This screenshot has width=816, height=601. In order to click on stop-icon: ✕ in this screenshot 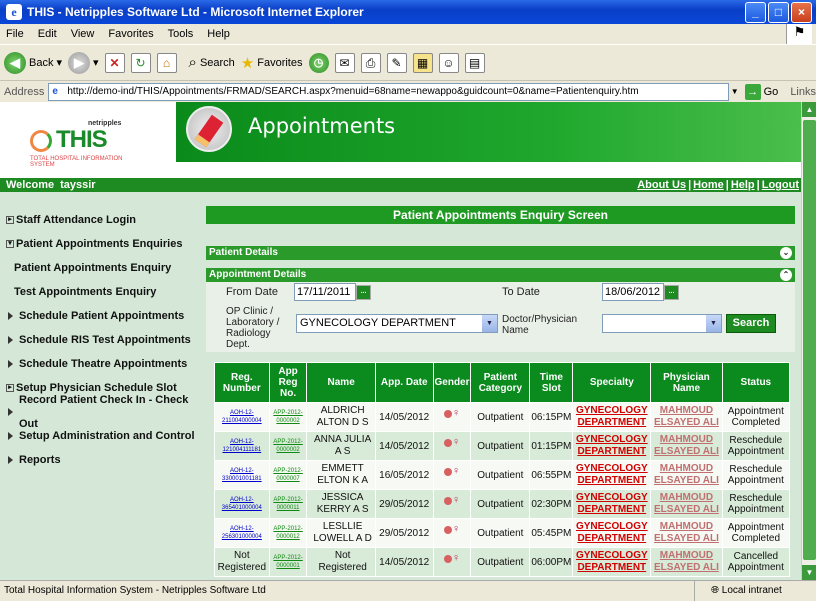, I will do `click(114, 62)`.